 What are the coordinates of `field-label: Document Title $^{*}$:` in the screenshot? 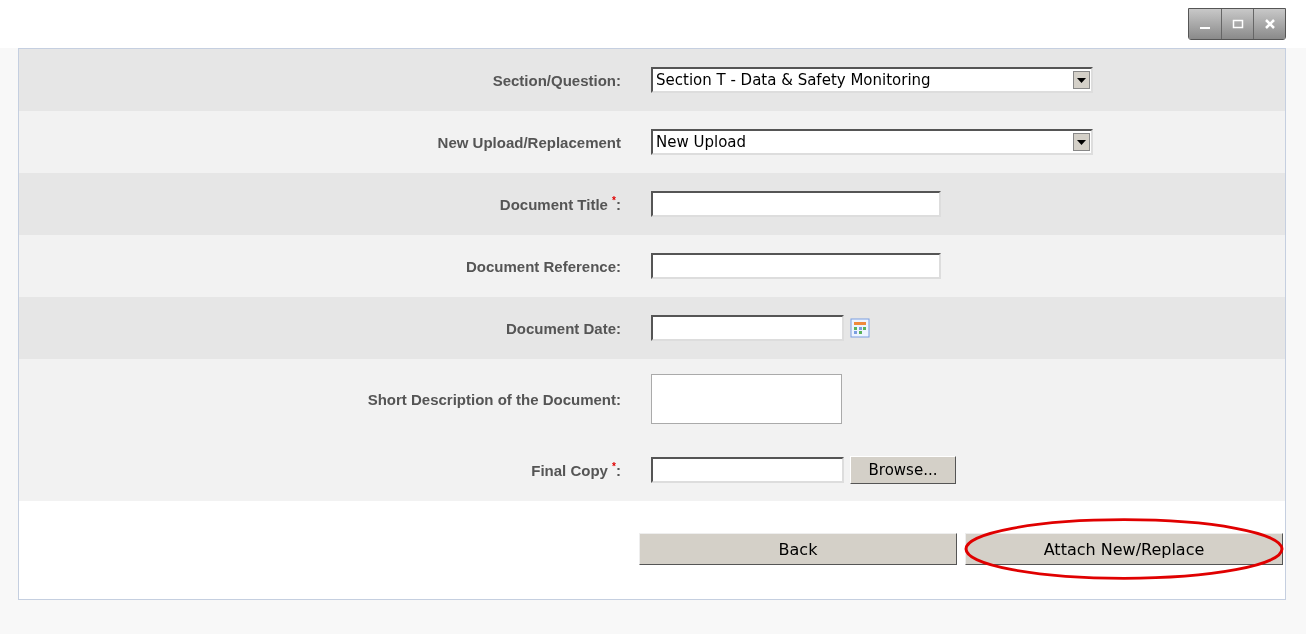 It's located at (560, 204).